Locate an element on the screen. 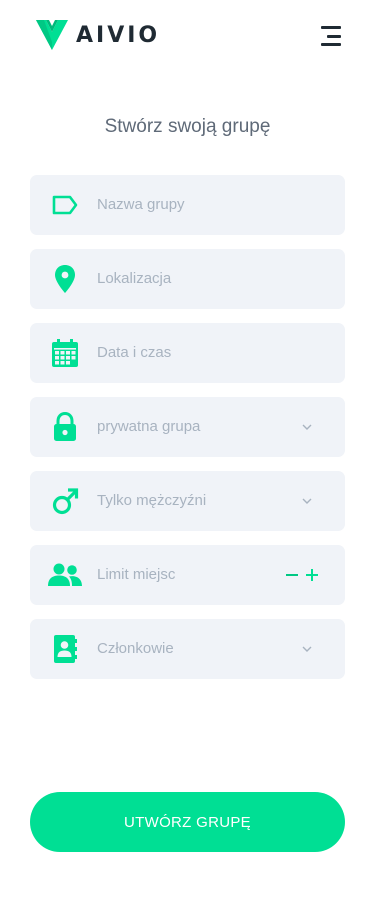 The height and width of the screenshot is (922, 375). decrement-button is located at coordinates (292, 575).